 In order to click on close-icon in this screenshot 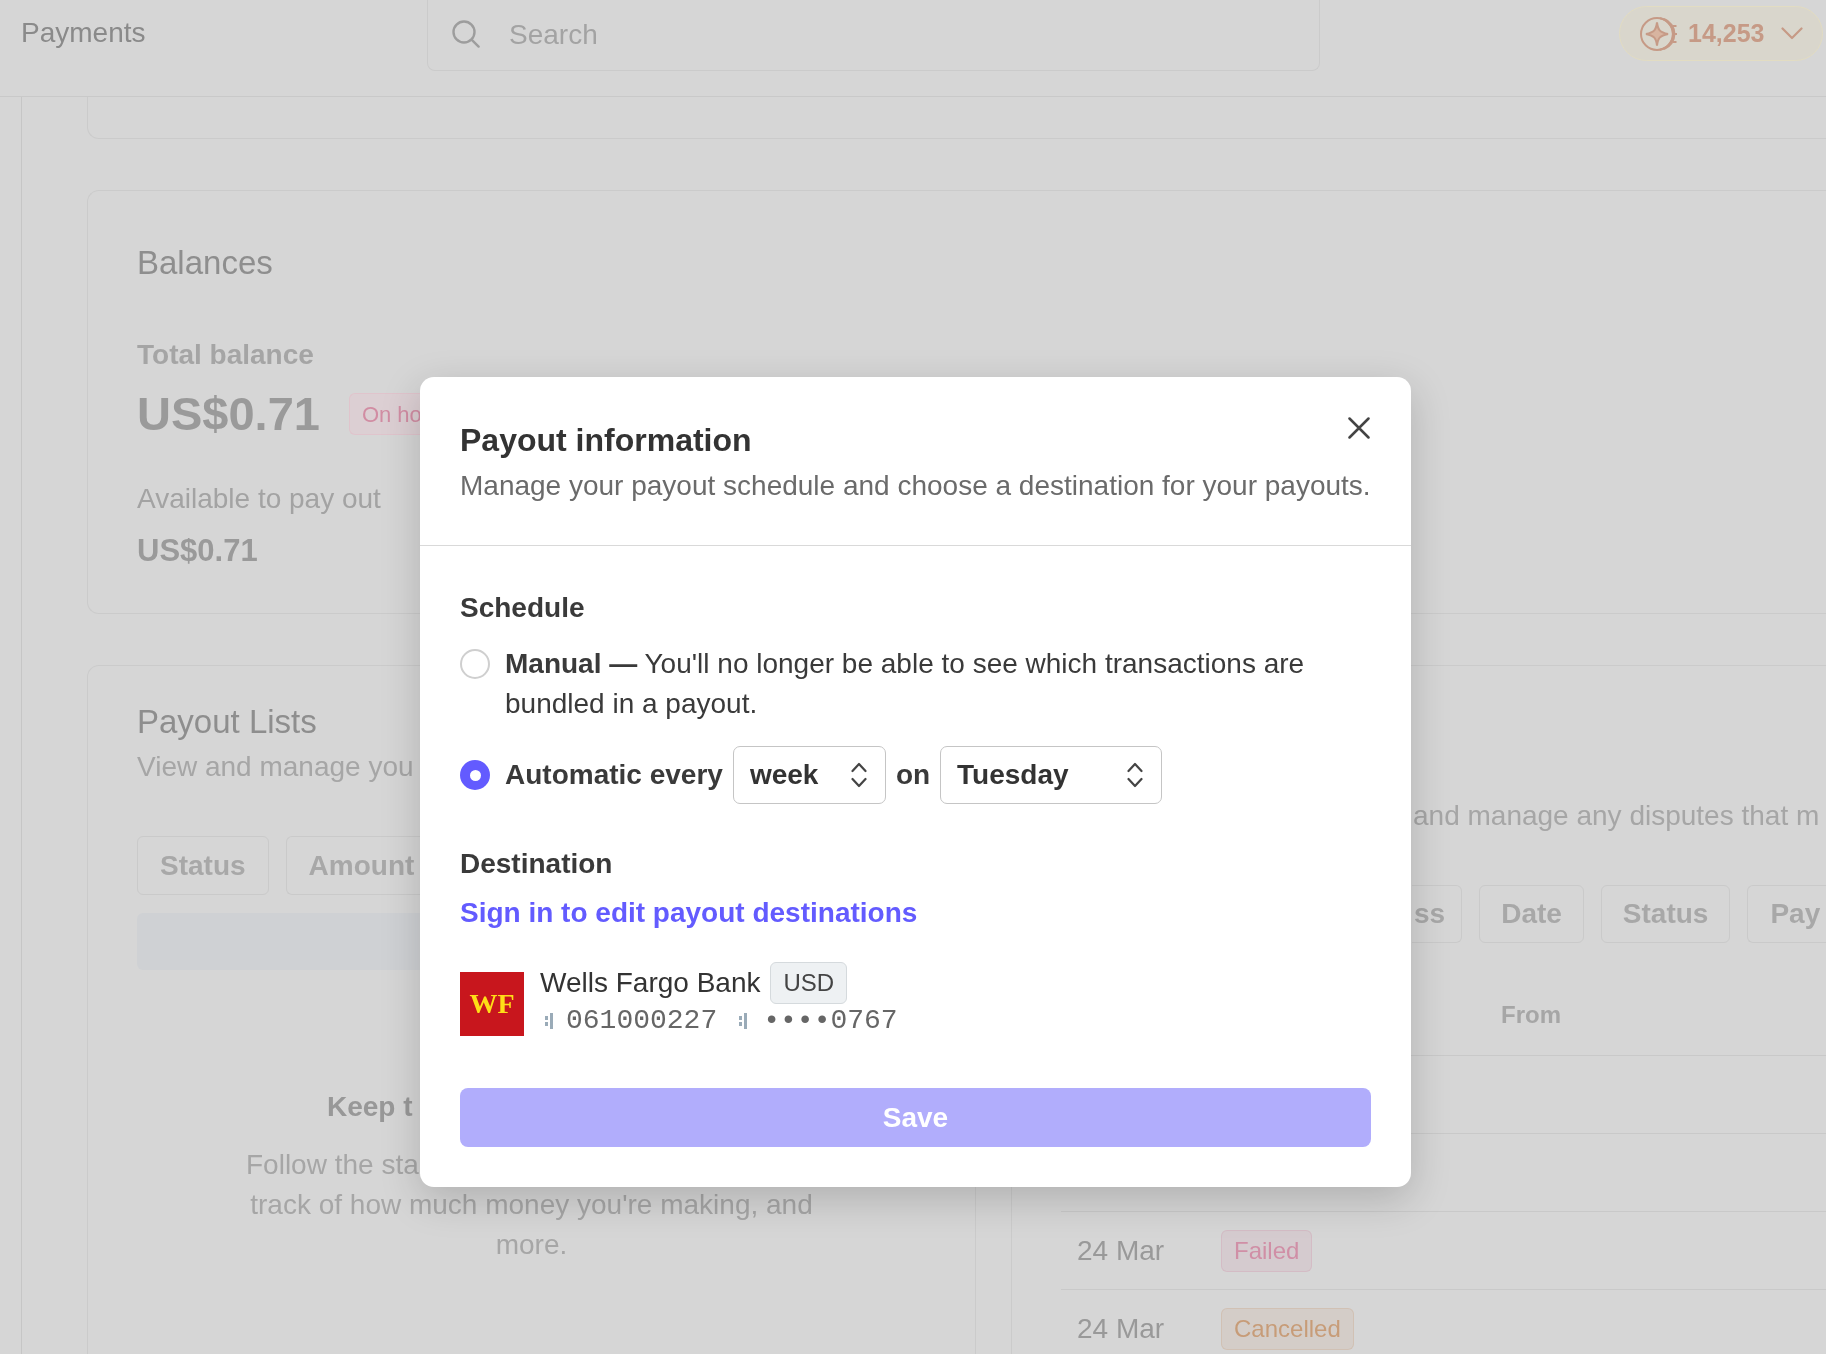, I will do `click(1359, 428)`.